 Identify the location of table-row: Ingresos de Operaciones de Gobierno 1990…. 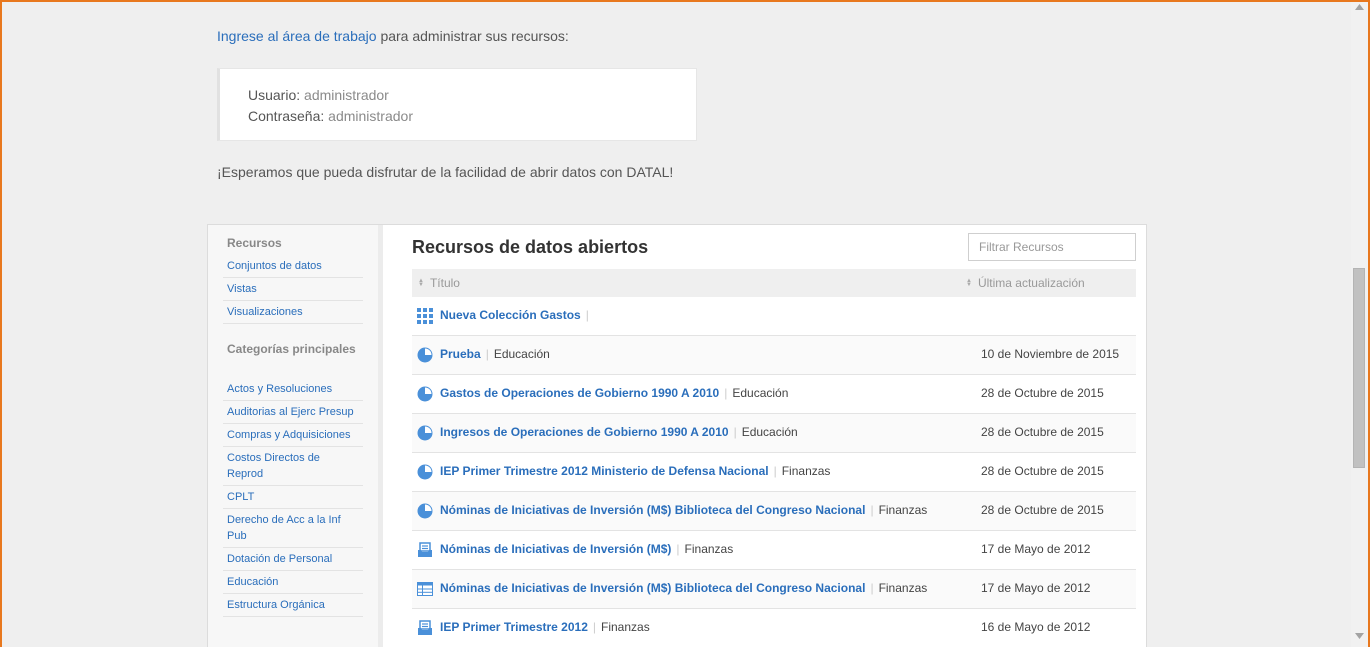
(774, 433).